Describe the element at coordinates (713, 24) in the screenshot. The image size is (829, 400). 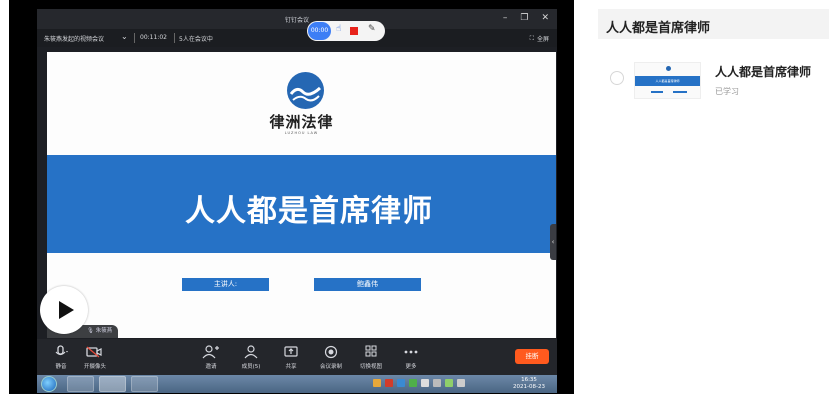
I see `course-panel-header: 人人都是首席律师` at that location.